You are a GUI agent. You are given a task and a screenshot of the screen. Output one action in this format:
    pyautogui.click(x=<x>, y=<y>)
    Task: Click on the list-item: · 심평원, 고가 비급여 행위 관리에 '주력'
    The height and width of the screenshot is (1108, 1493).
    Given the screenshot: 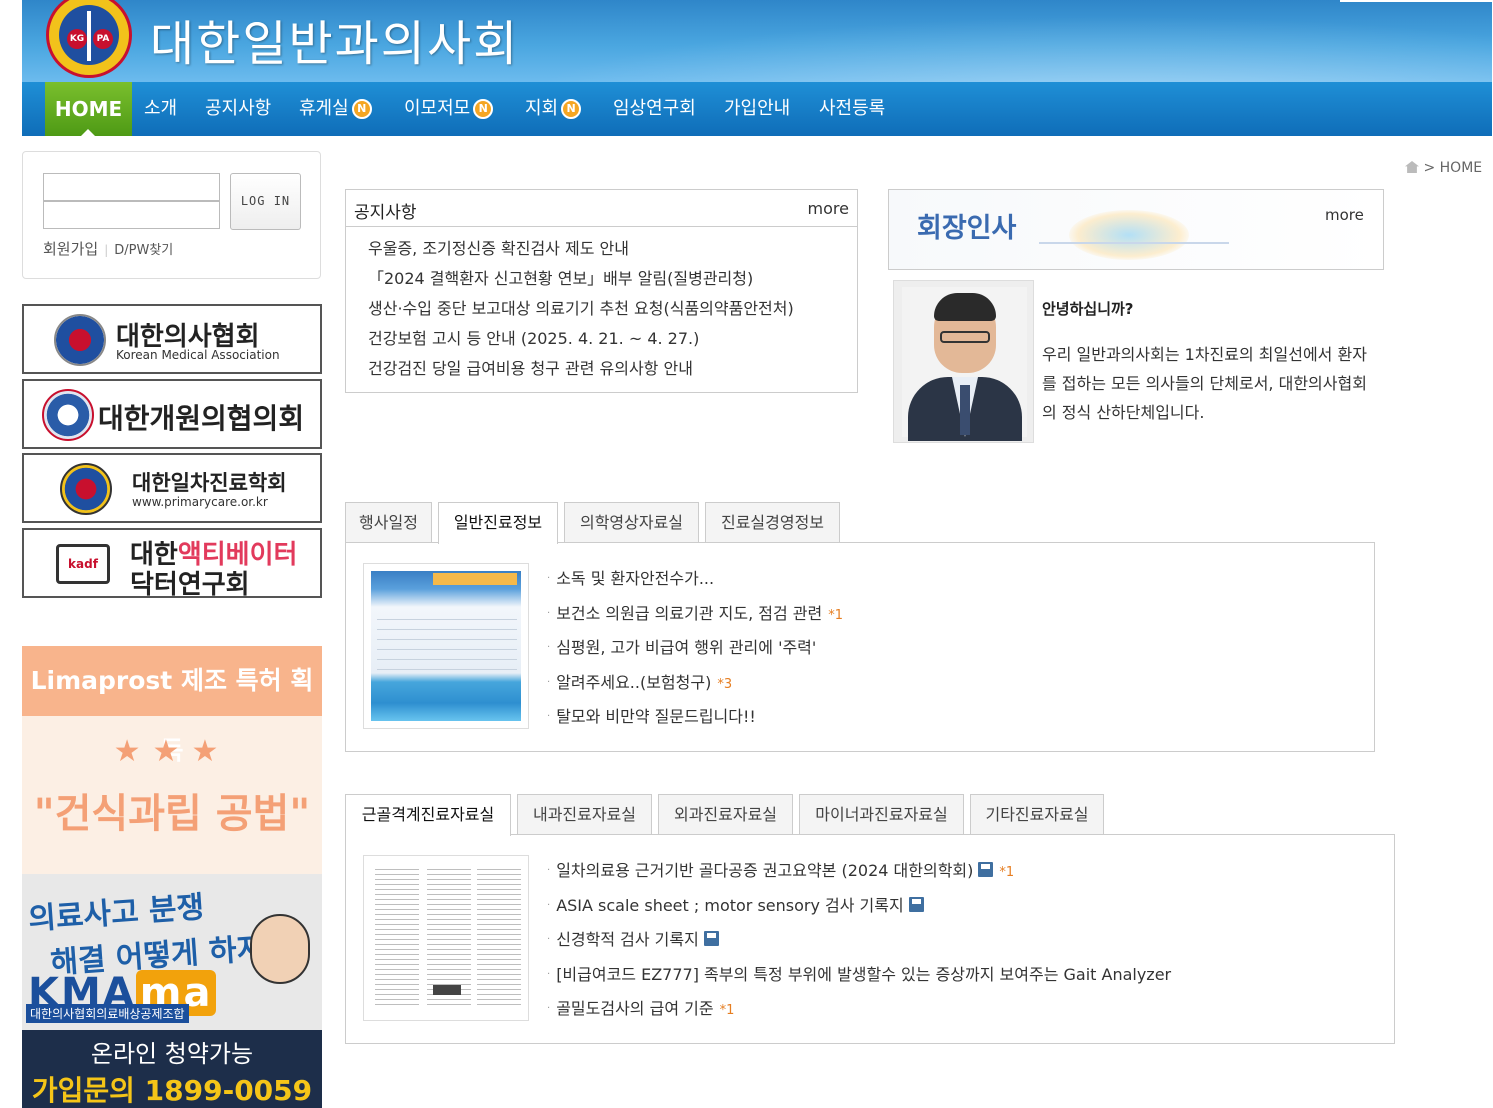 What is the action you would take?
    pyautogui.click(x=695, y=653)
    